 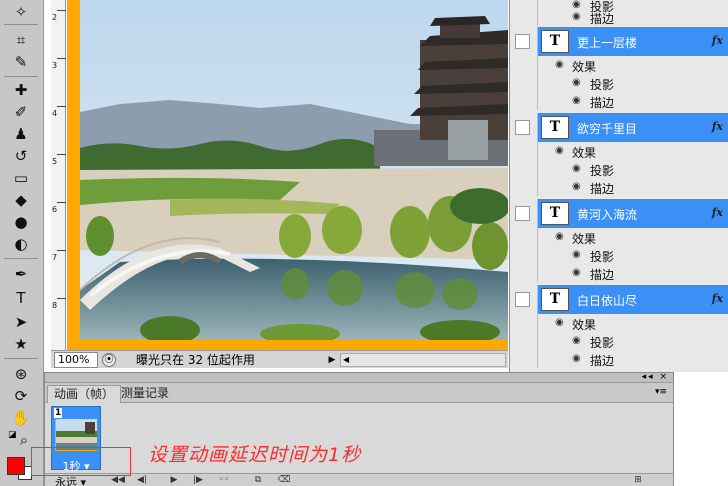 What do you see at coordinates (21, 298) in the screenshot?
I see `type-tool-icon: T` at bounding box center [21, 298].